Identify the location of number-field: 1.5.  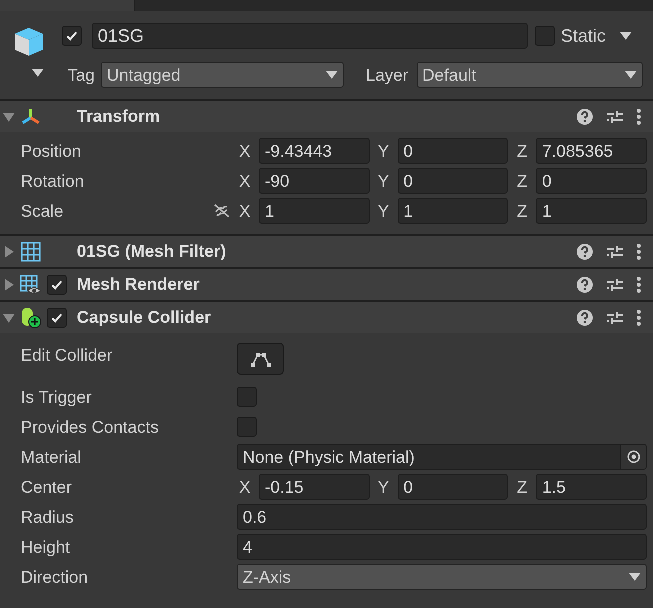
(592, 487).